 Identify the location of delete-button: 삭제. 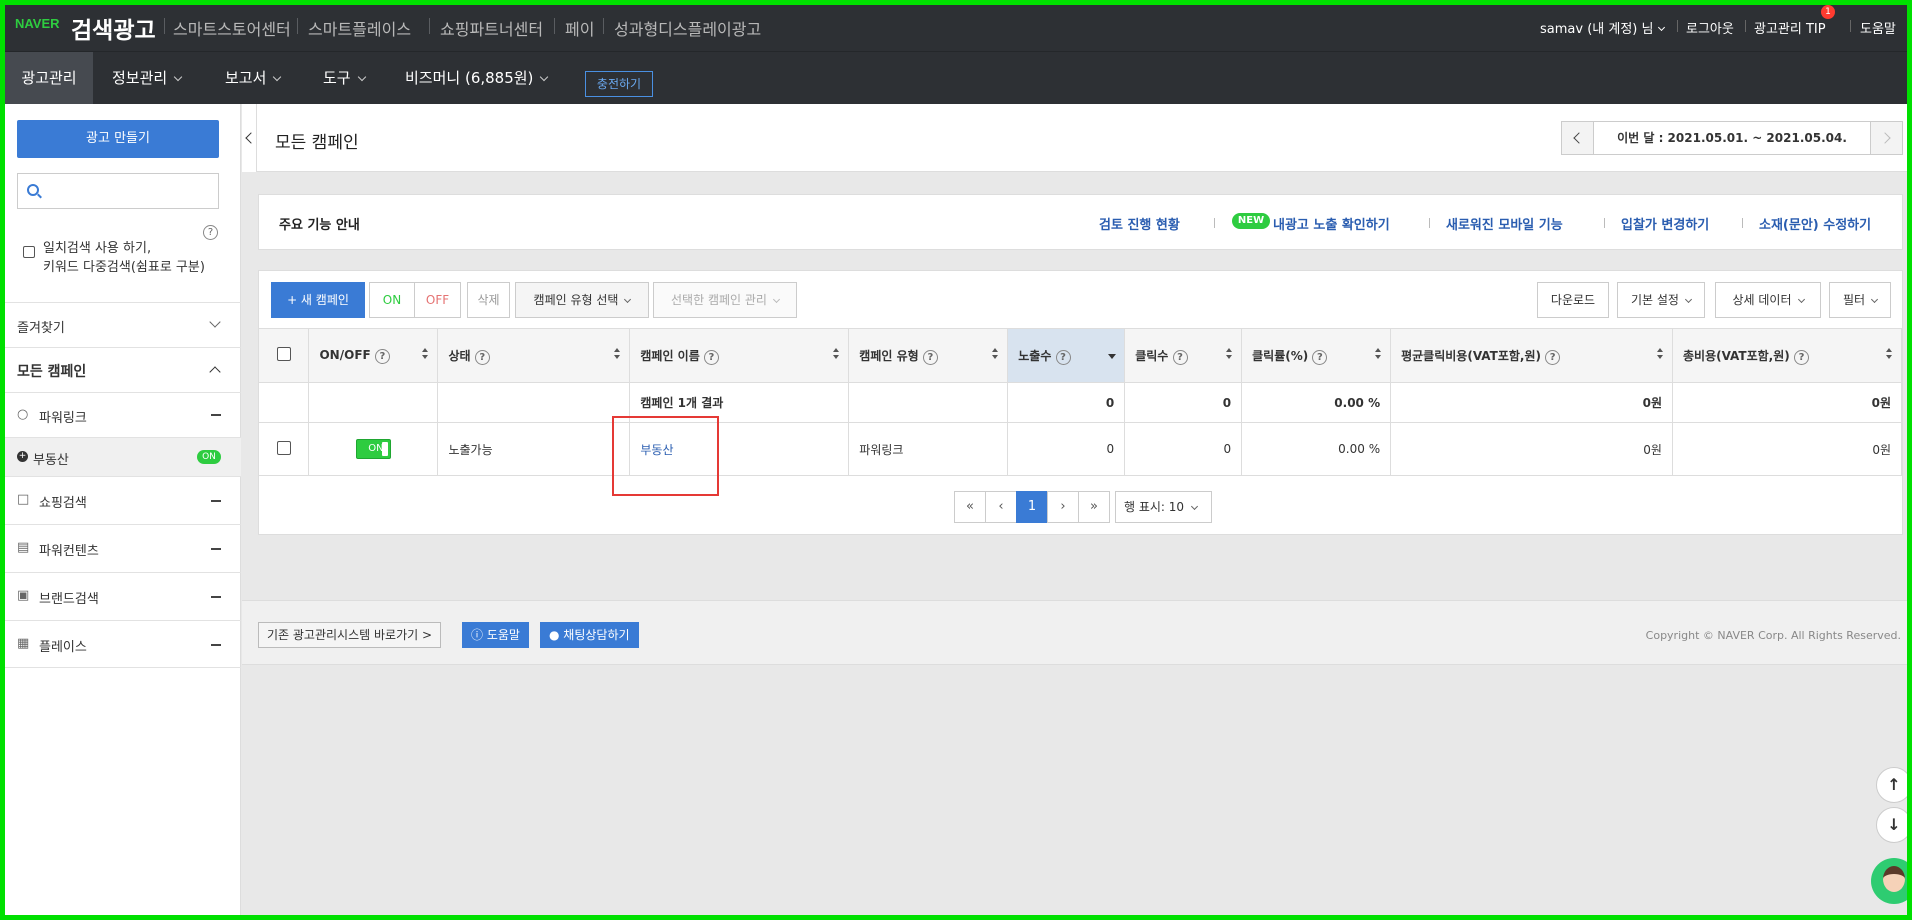
(488, 300).